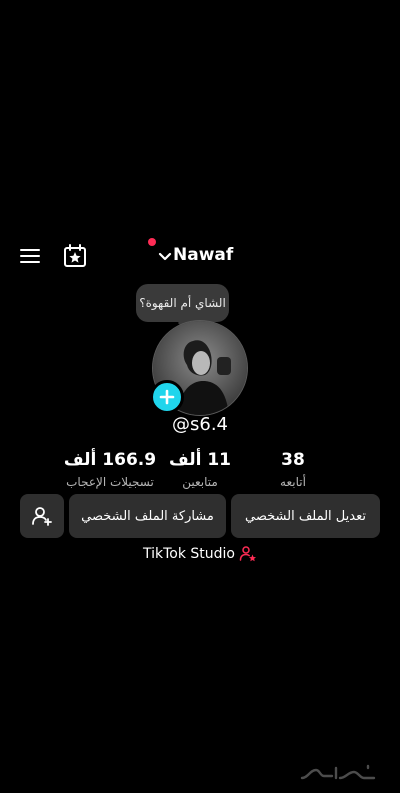 Image resolution: width=400 pixels, height=793 pixels. Describe the element at coordinates (293, 482) in the screenshot. I see `stat-following-label: أتابعه` at that location.